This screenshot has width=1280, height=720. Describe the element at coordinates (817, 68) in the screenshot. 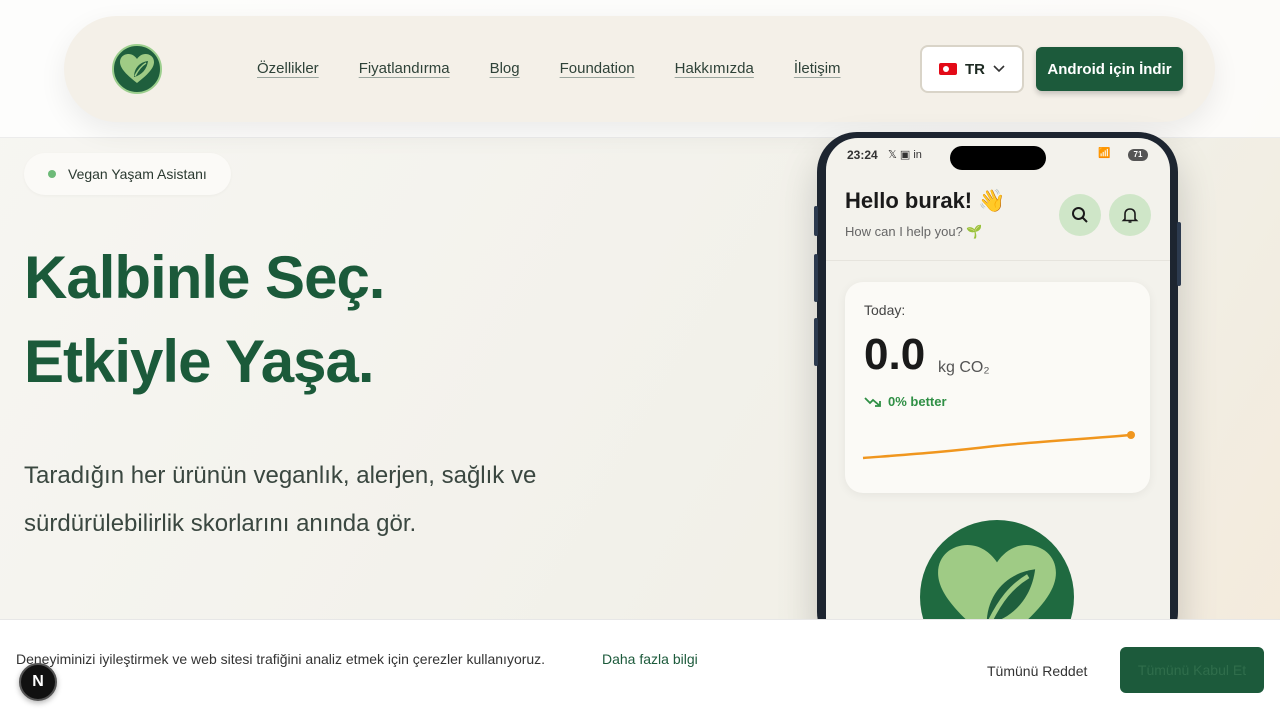

I see `nav-link-contact: İletişim` at that location.